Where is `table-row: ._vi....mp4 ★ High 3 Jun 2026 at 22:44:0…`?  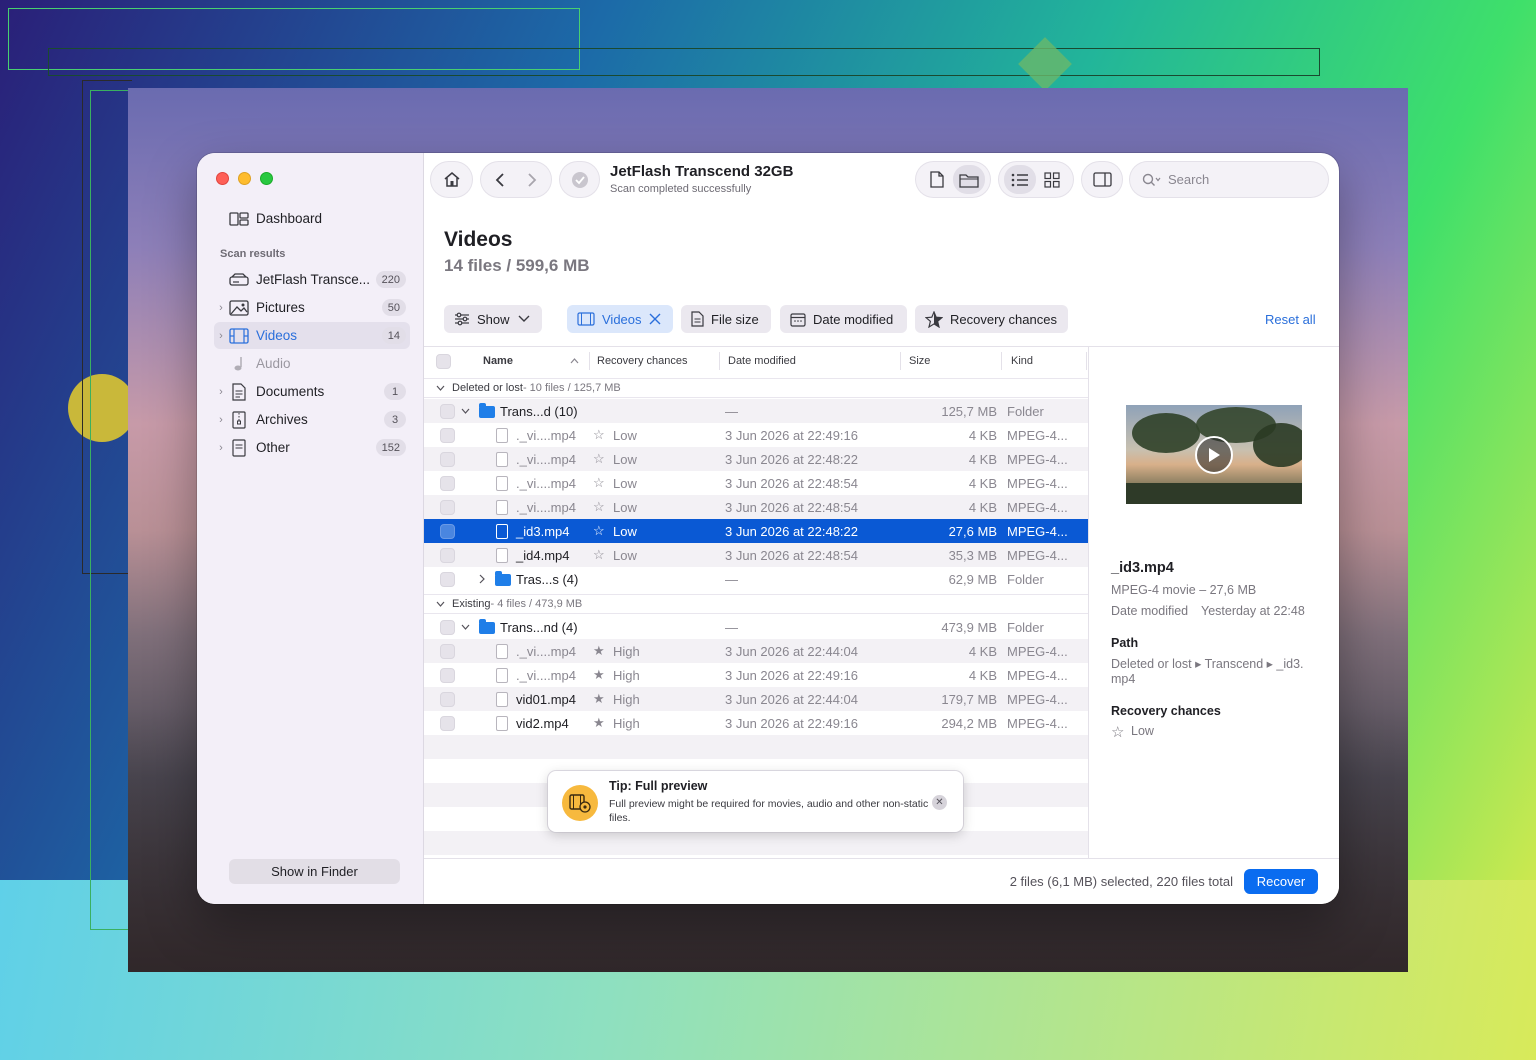 table-row: ._vi....mp4 ★ High 3 Jun 2026 at 22:44:0… is located at coordinates (756, 651).